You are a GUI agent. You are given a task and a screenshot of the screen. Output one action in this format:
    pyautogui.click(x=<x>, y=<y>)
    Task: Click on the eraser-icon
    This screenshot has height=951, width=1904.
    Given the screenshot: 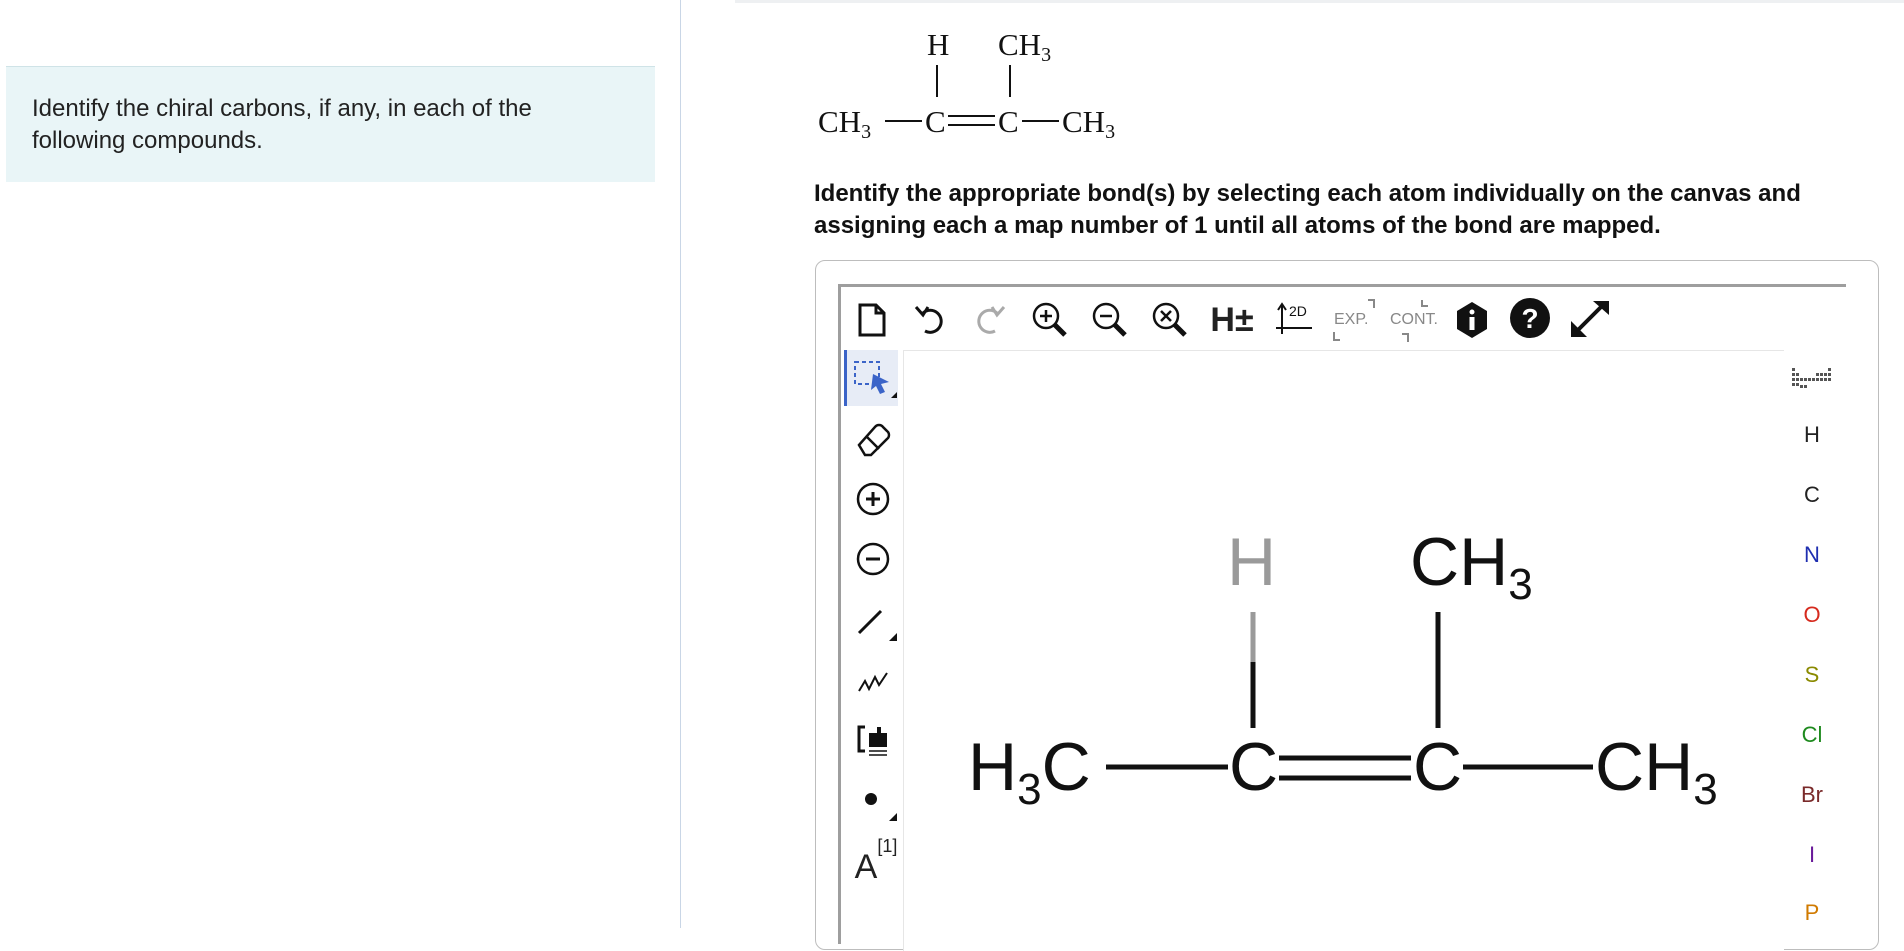 What is the action you would take?
    pyautogui.click(x=873, y=439)
    